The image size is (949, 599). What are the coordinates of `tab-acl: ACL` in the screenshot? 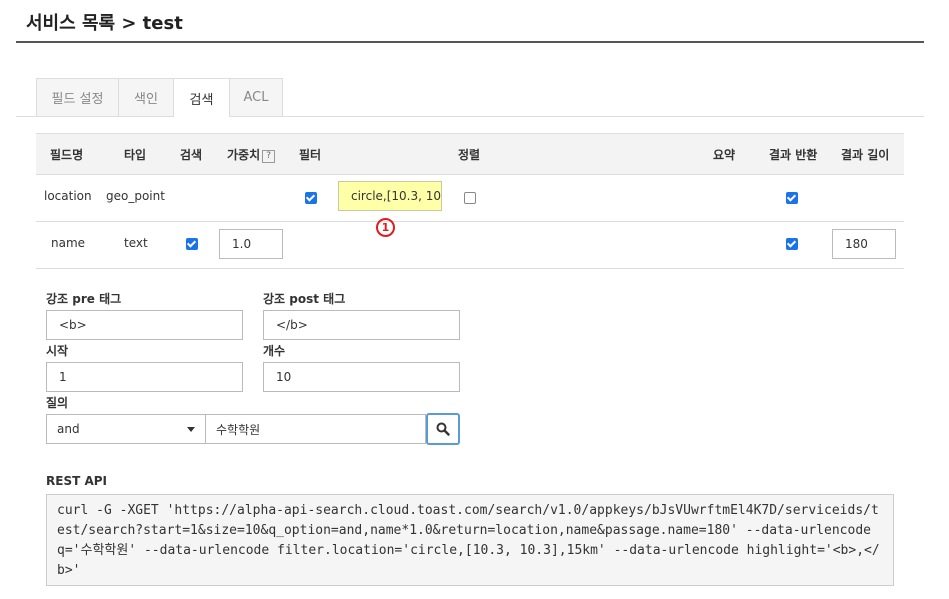 It's located at (256, 97).